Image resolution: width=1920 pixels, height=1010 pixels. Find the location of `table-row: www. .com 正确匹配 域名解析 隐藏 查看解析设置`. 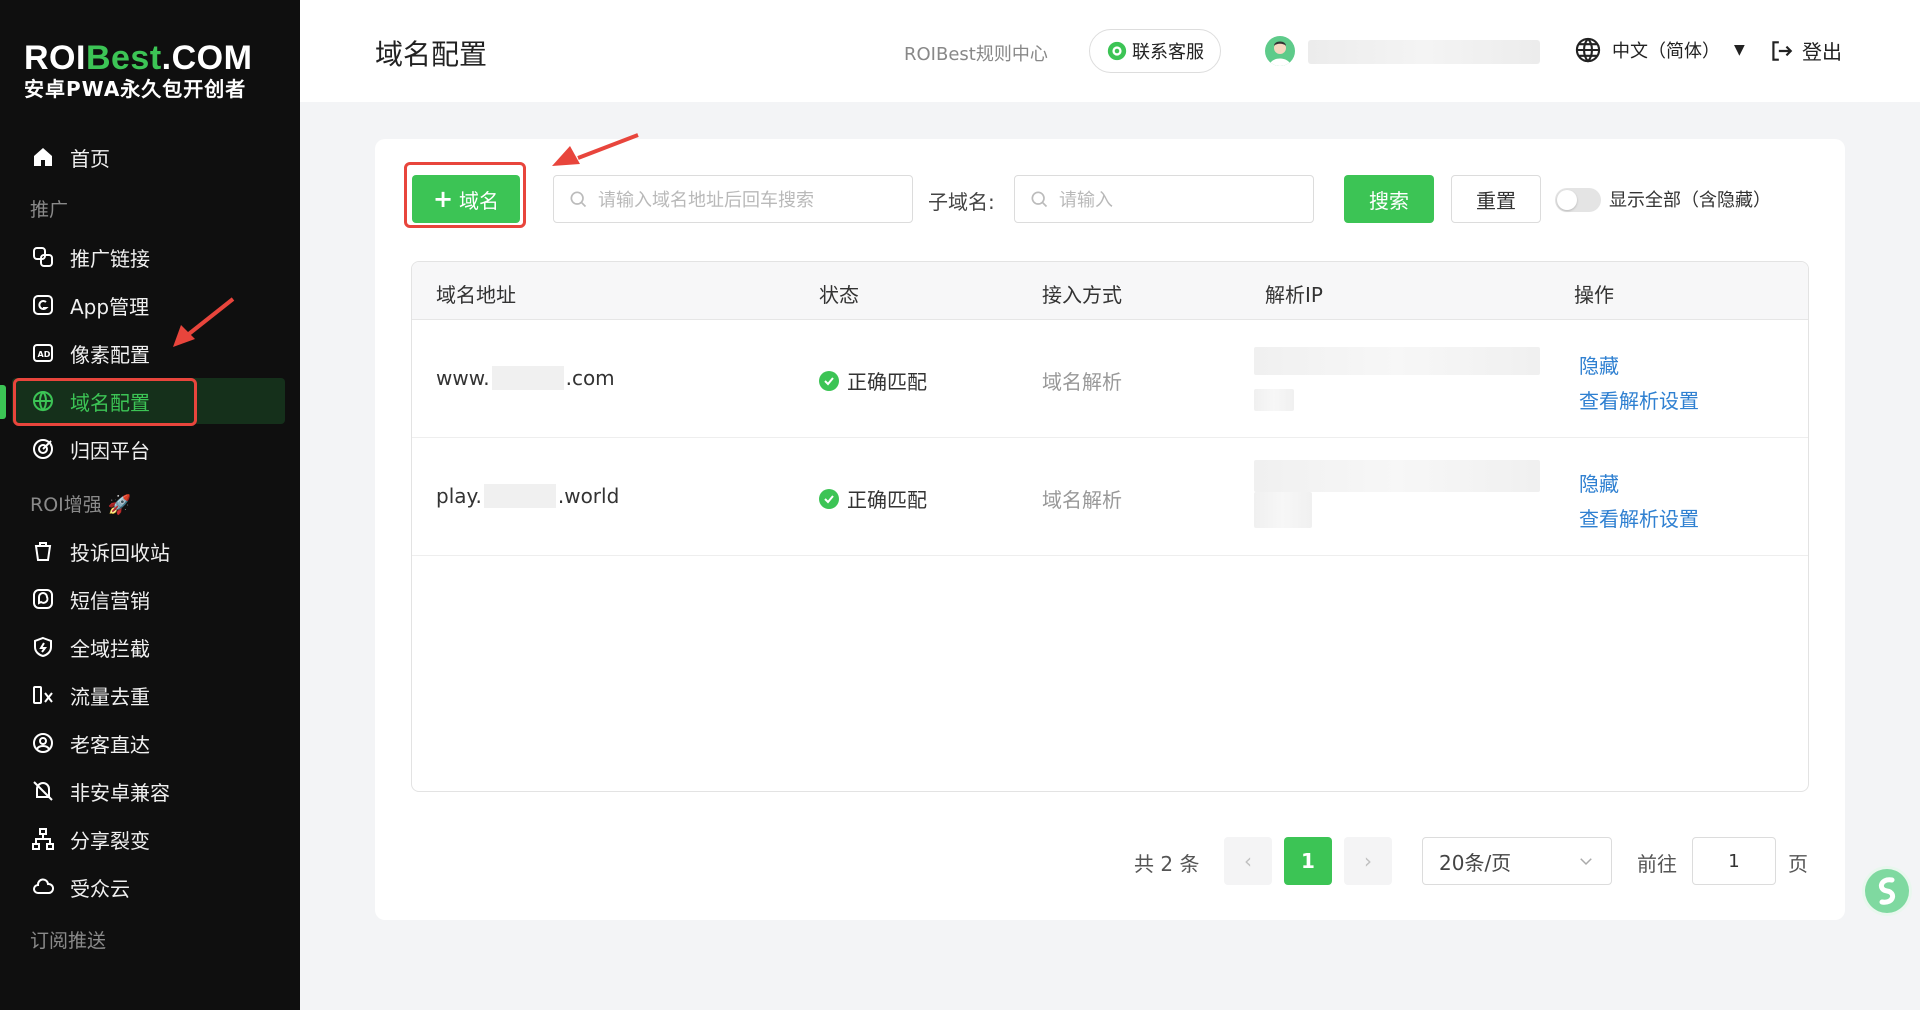

table-row: www. .com 正确匹配 域名解析 隐藏 查看解析设置 is located at coordinates (1110, 379).